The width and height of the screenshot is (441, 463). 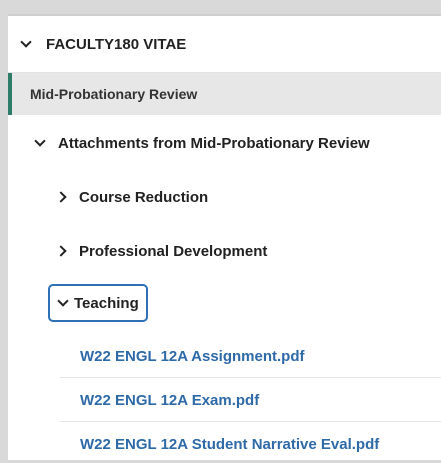 I want to click on file-item: W22 ENGL 12A Exam.pdf, so click(x=224, y=400).